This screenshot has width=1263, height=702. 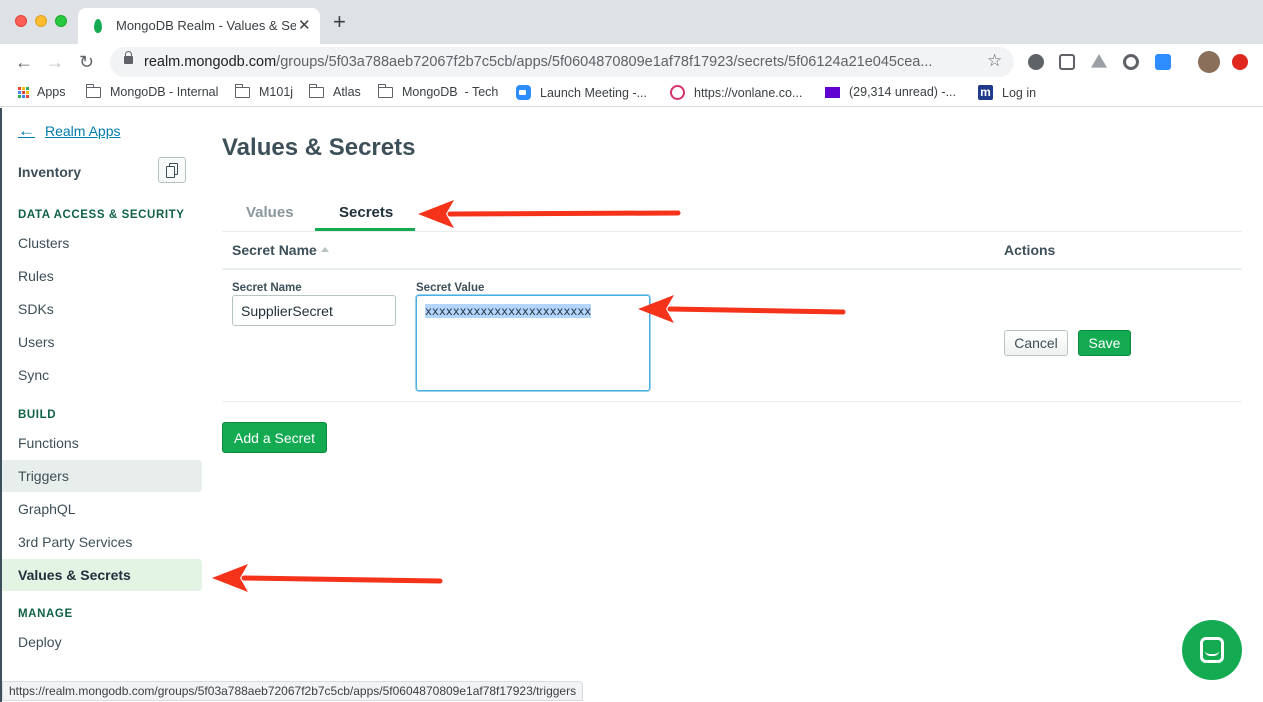 What do you see at coordinates (1030, 250) in the screenshot?
I see `column-header-actions: Actions` at bounding box center [1030, 250].